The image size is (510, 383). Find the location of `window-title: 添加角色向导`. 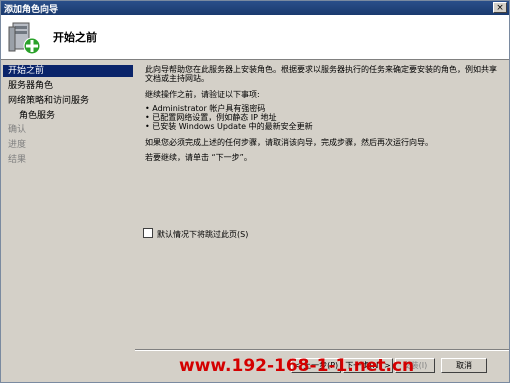

window-title: 添加角色向导 is located at coordinates (31, 10).